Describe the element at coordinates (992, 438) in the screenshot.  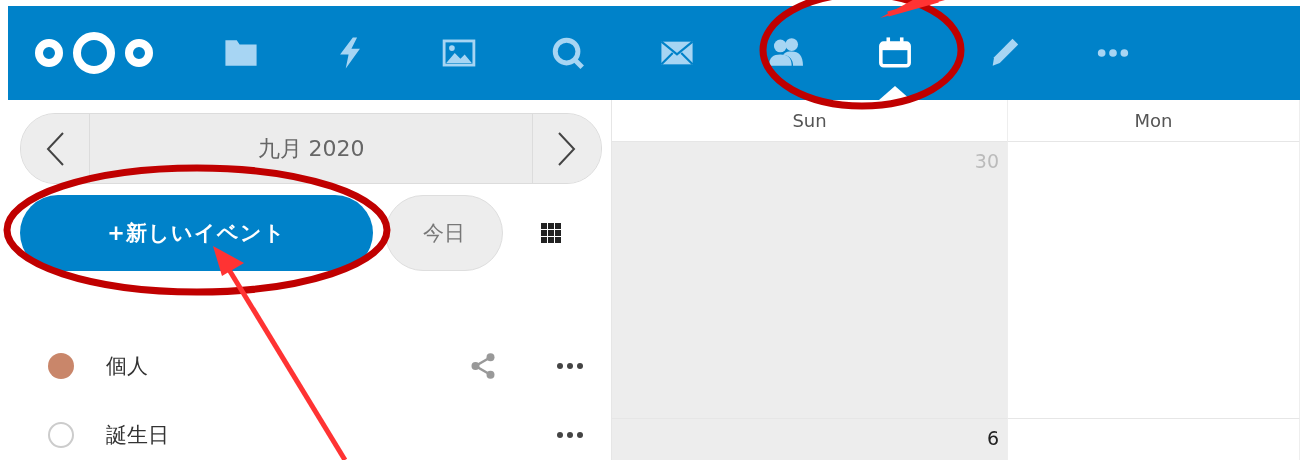
I see `day-number: 6` at that location.